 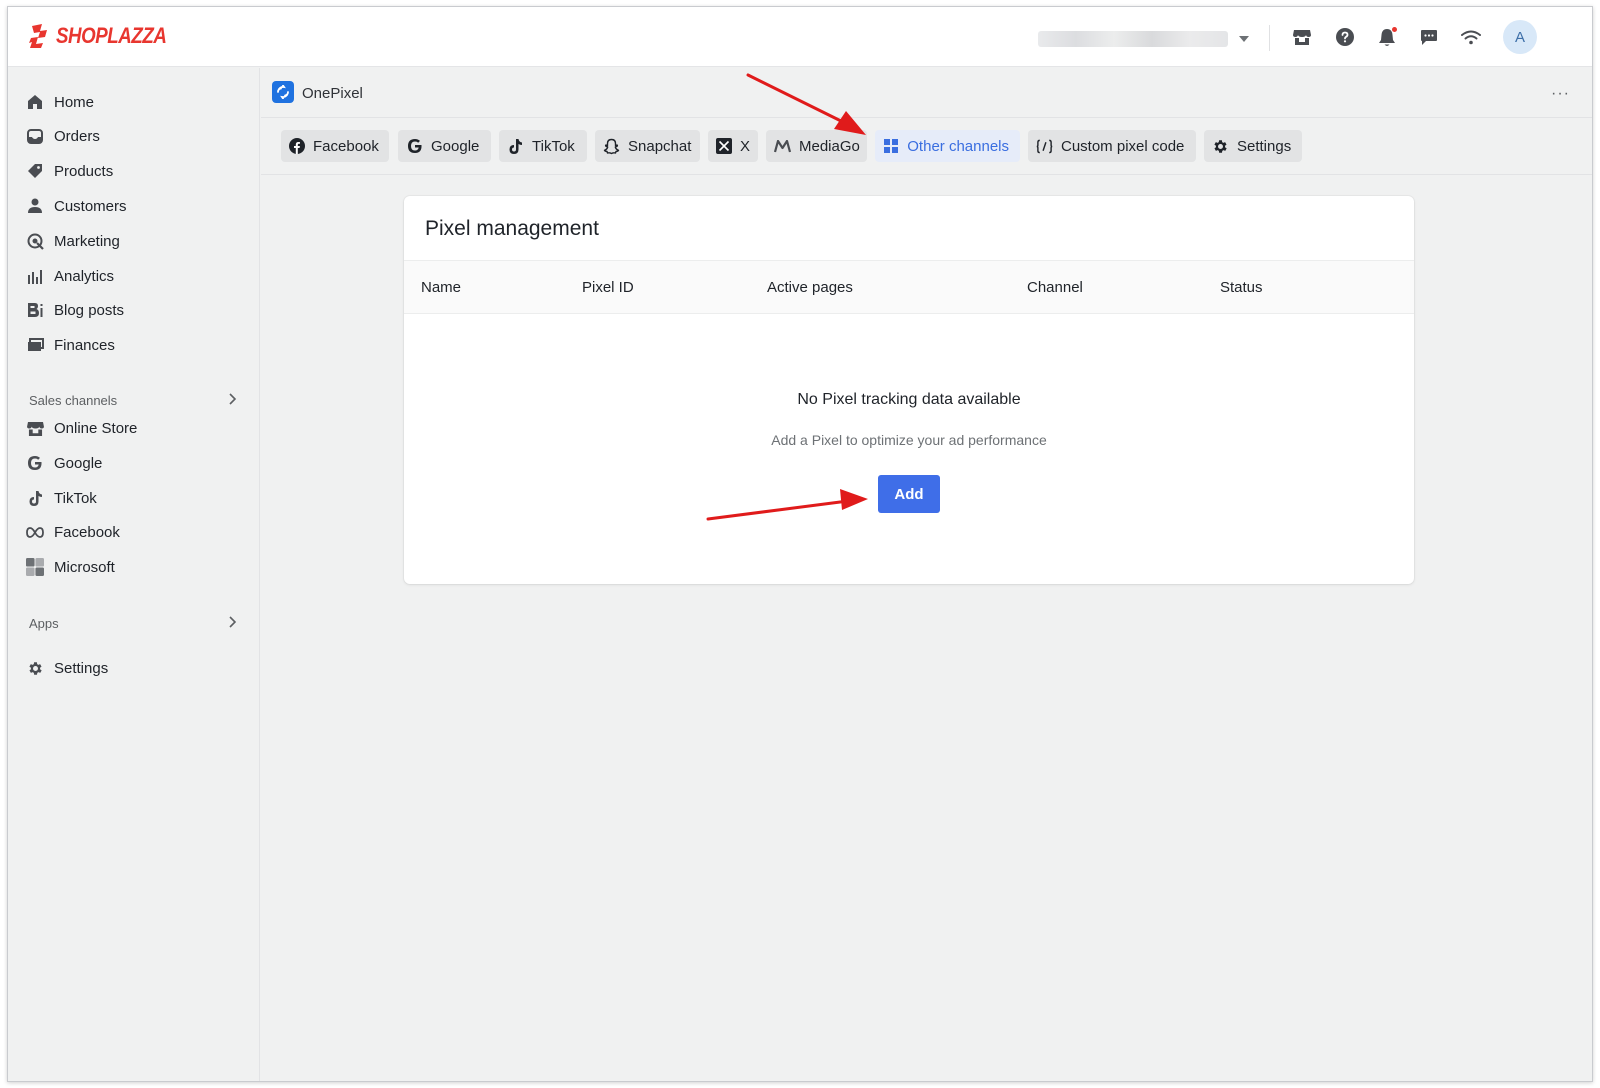 What do you see at coordinates (1387, 37) in the screenshot?
I see `bell-icon` at bounding box center [1387, 37].